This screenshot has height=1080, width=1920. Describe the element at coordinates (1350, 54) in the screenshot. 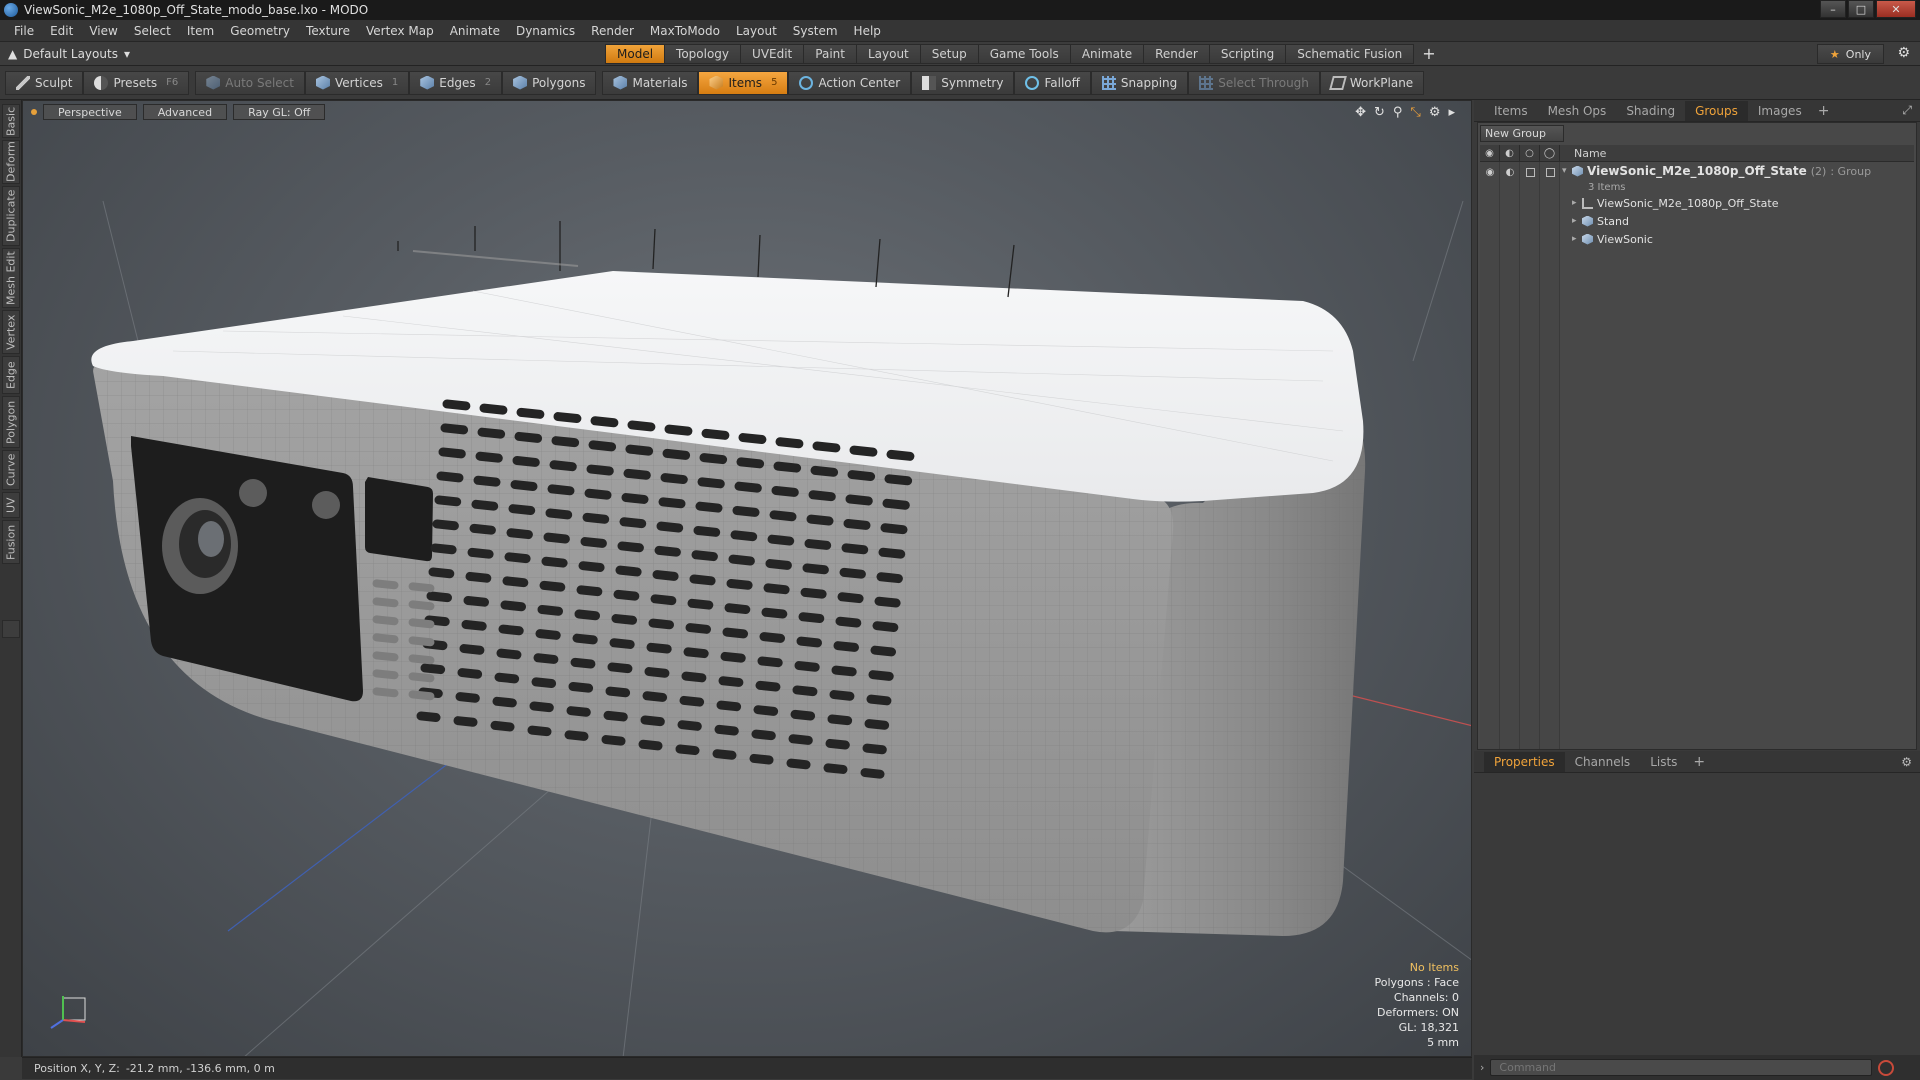

I see `tab-schematic-fusion: Schematic Fusion` at that location.